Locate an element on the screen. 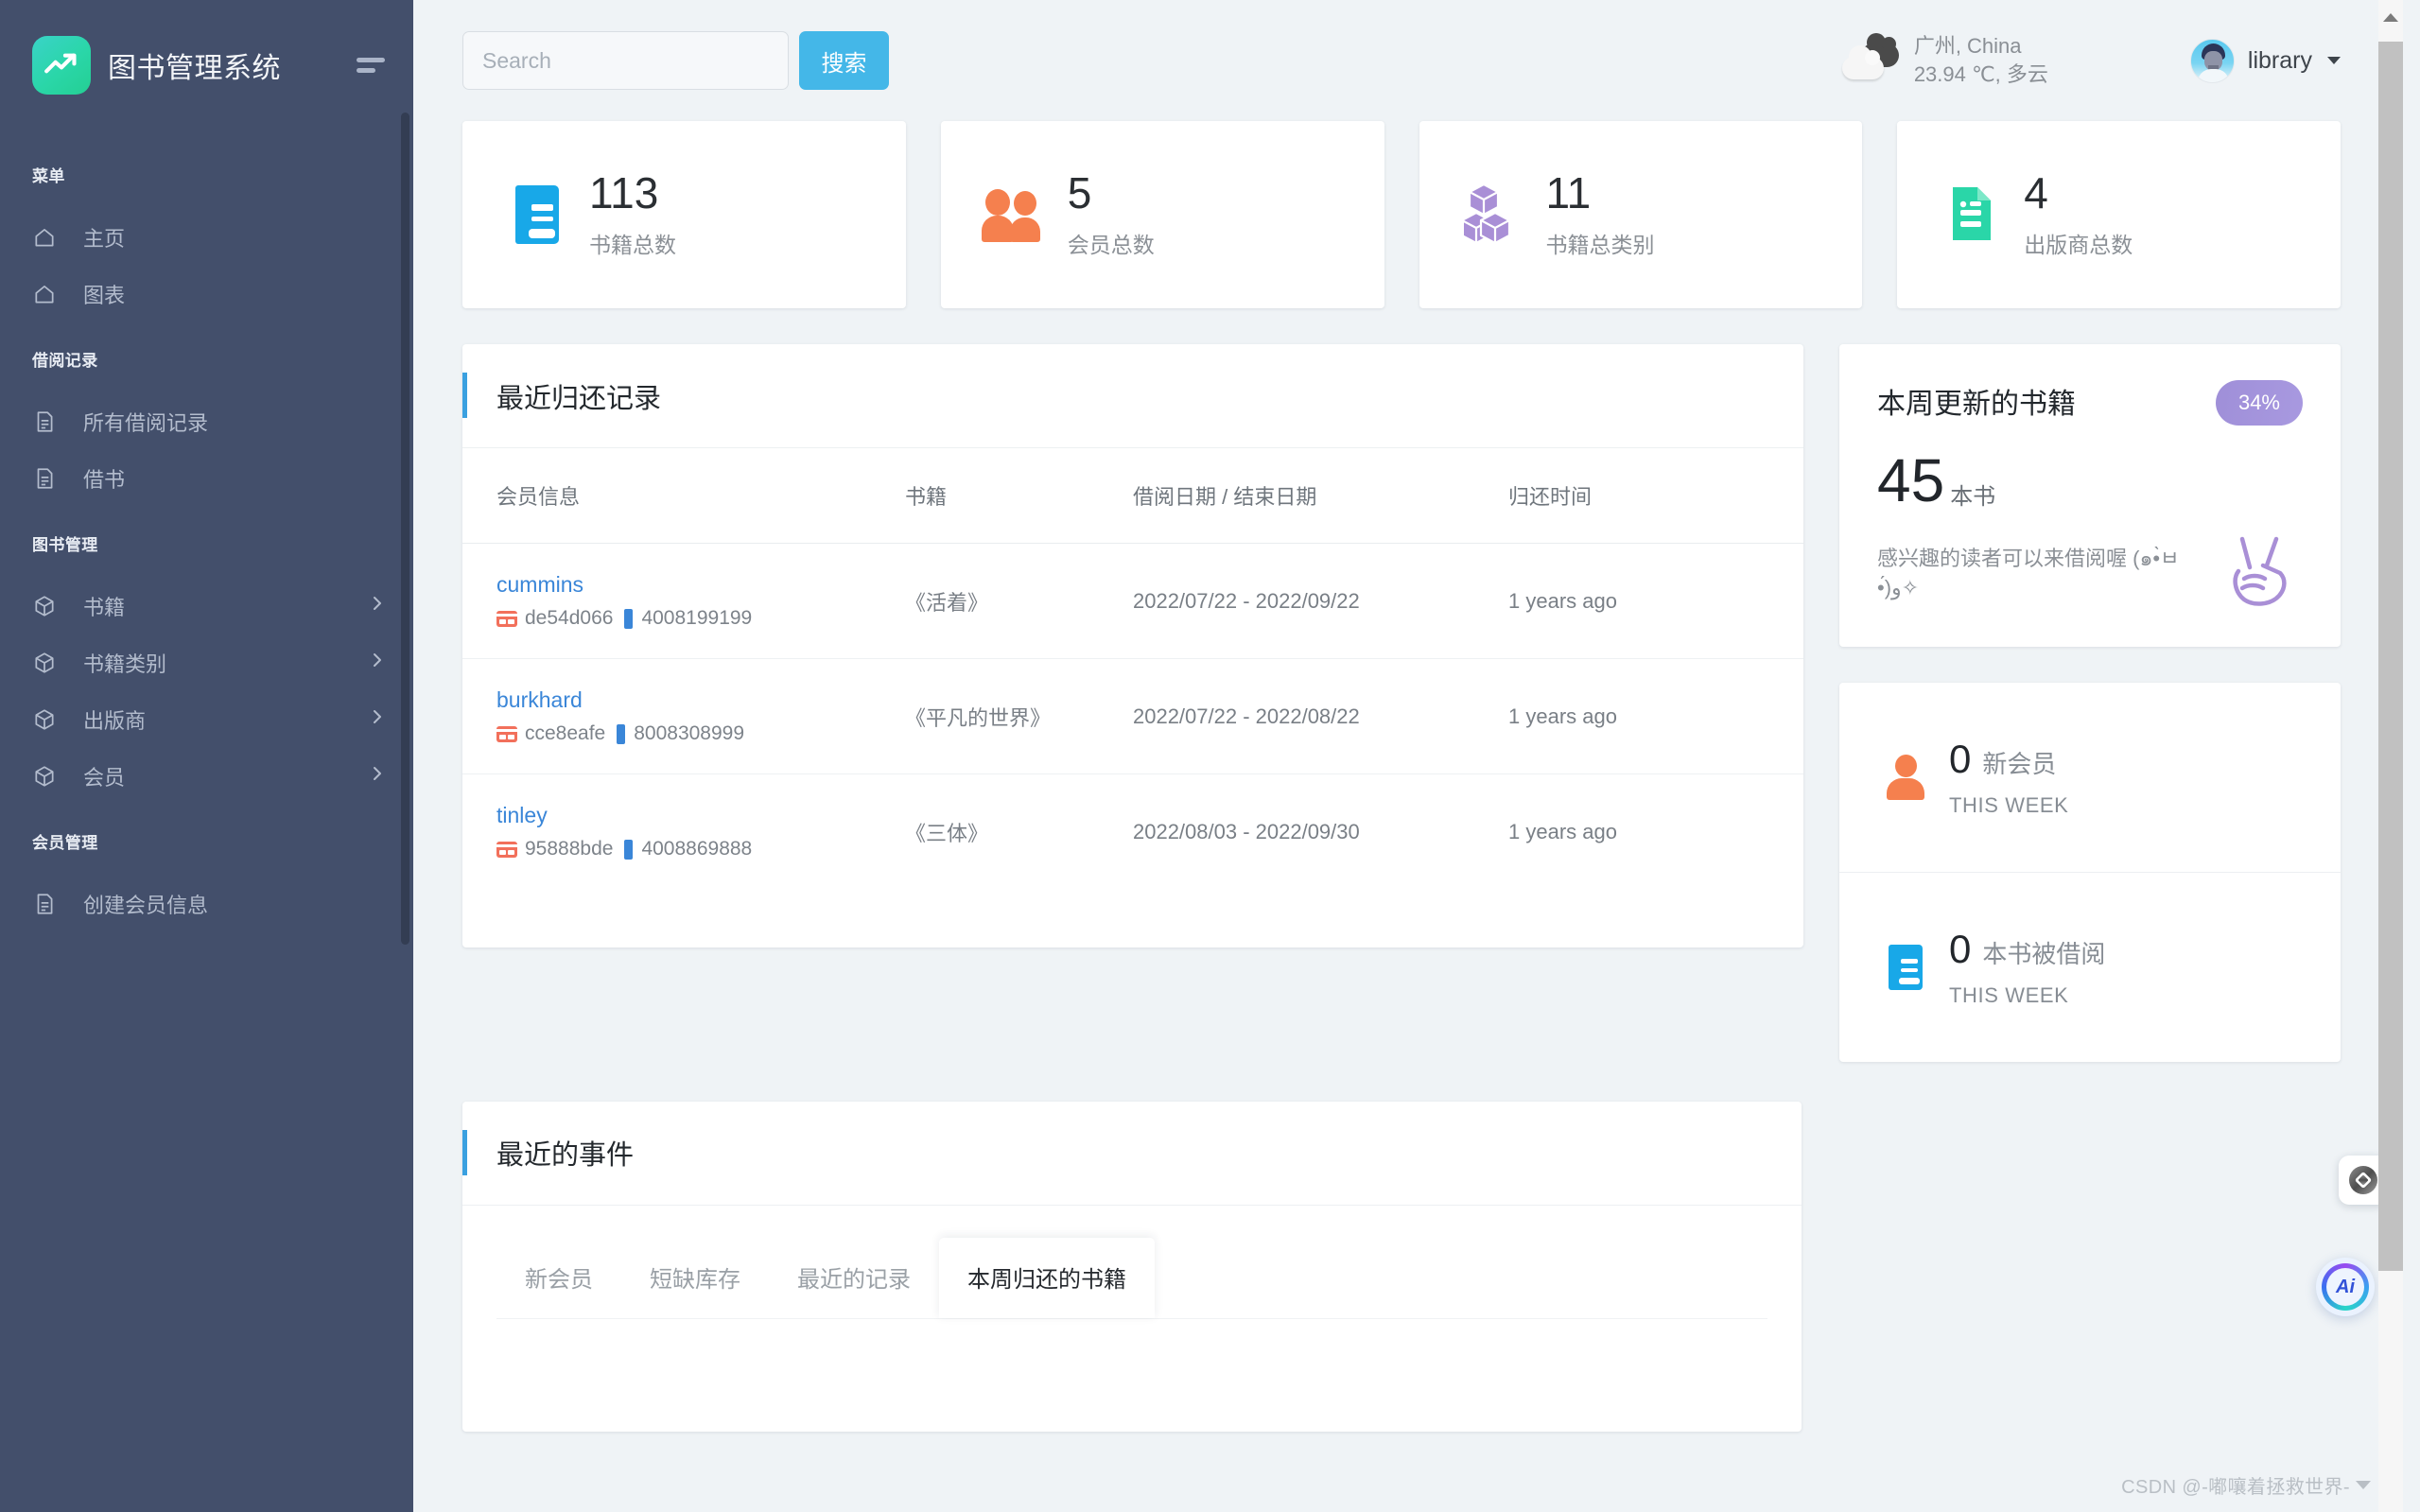 The width and height of the screenshot is (2420, 1512). browser-scrollbar is located at coordinates (2391, 756).